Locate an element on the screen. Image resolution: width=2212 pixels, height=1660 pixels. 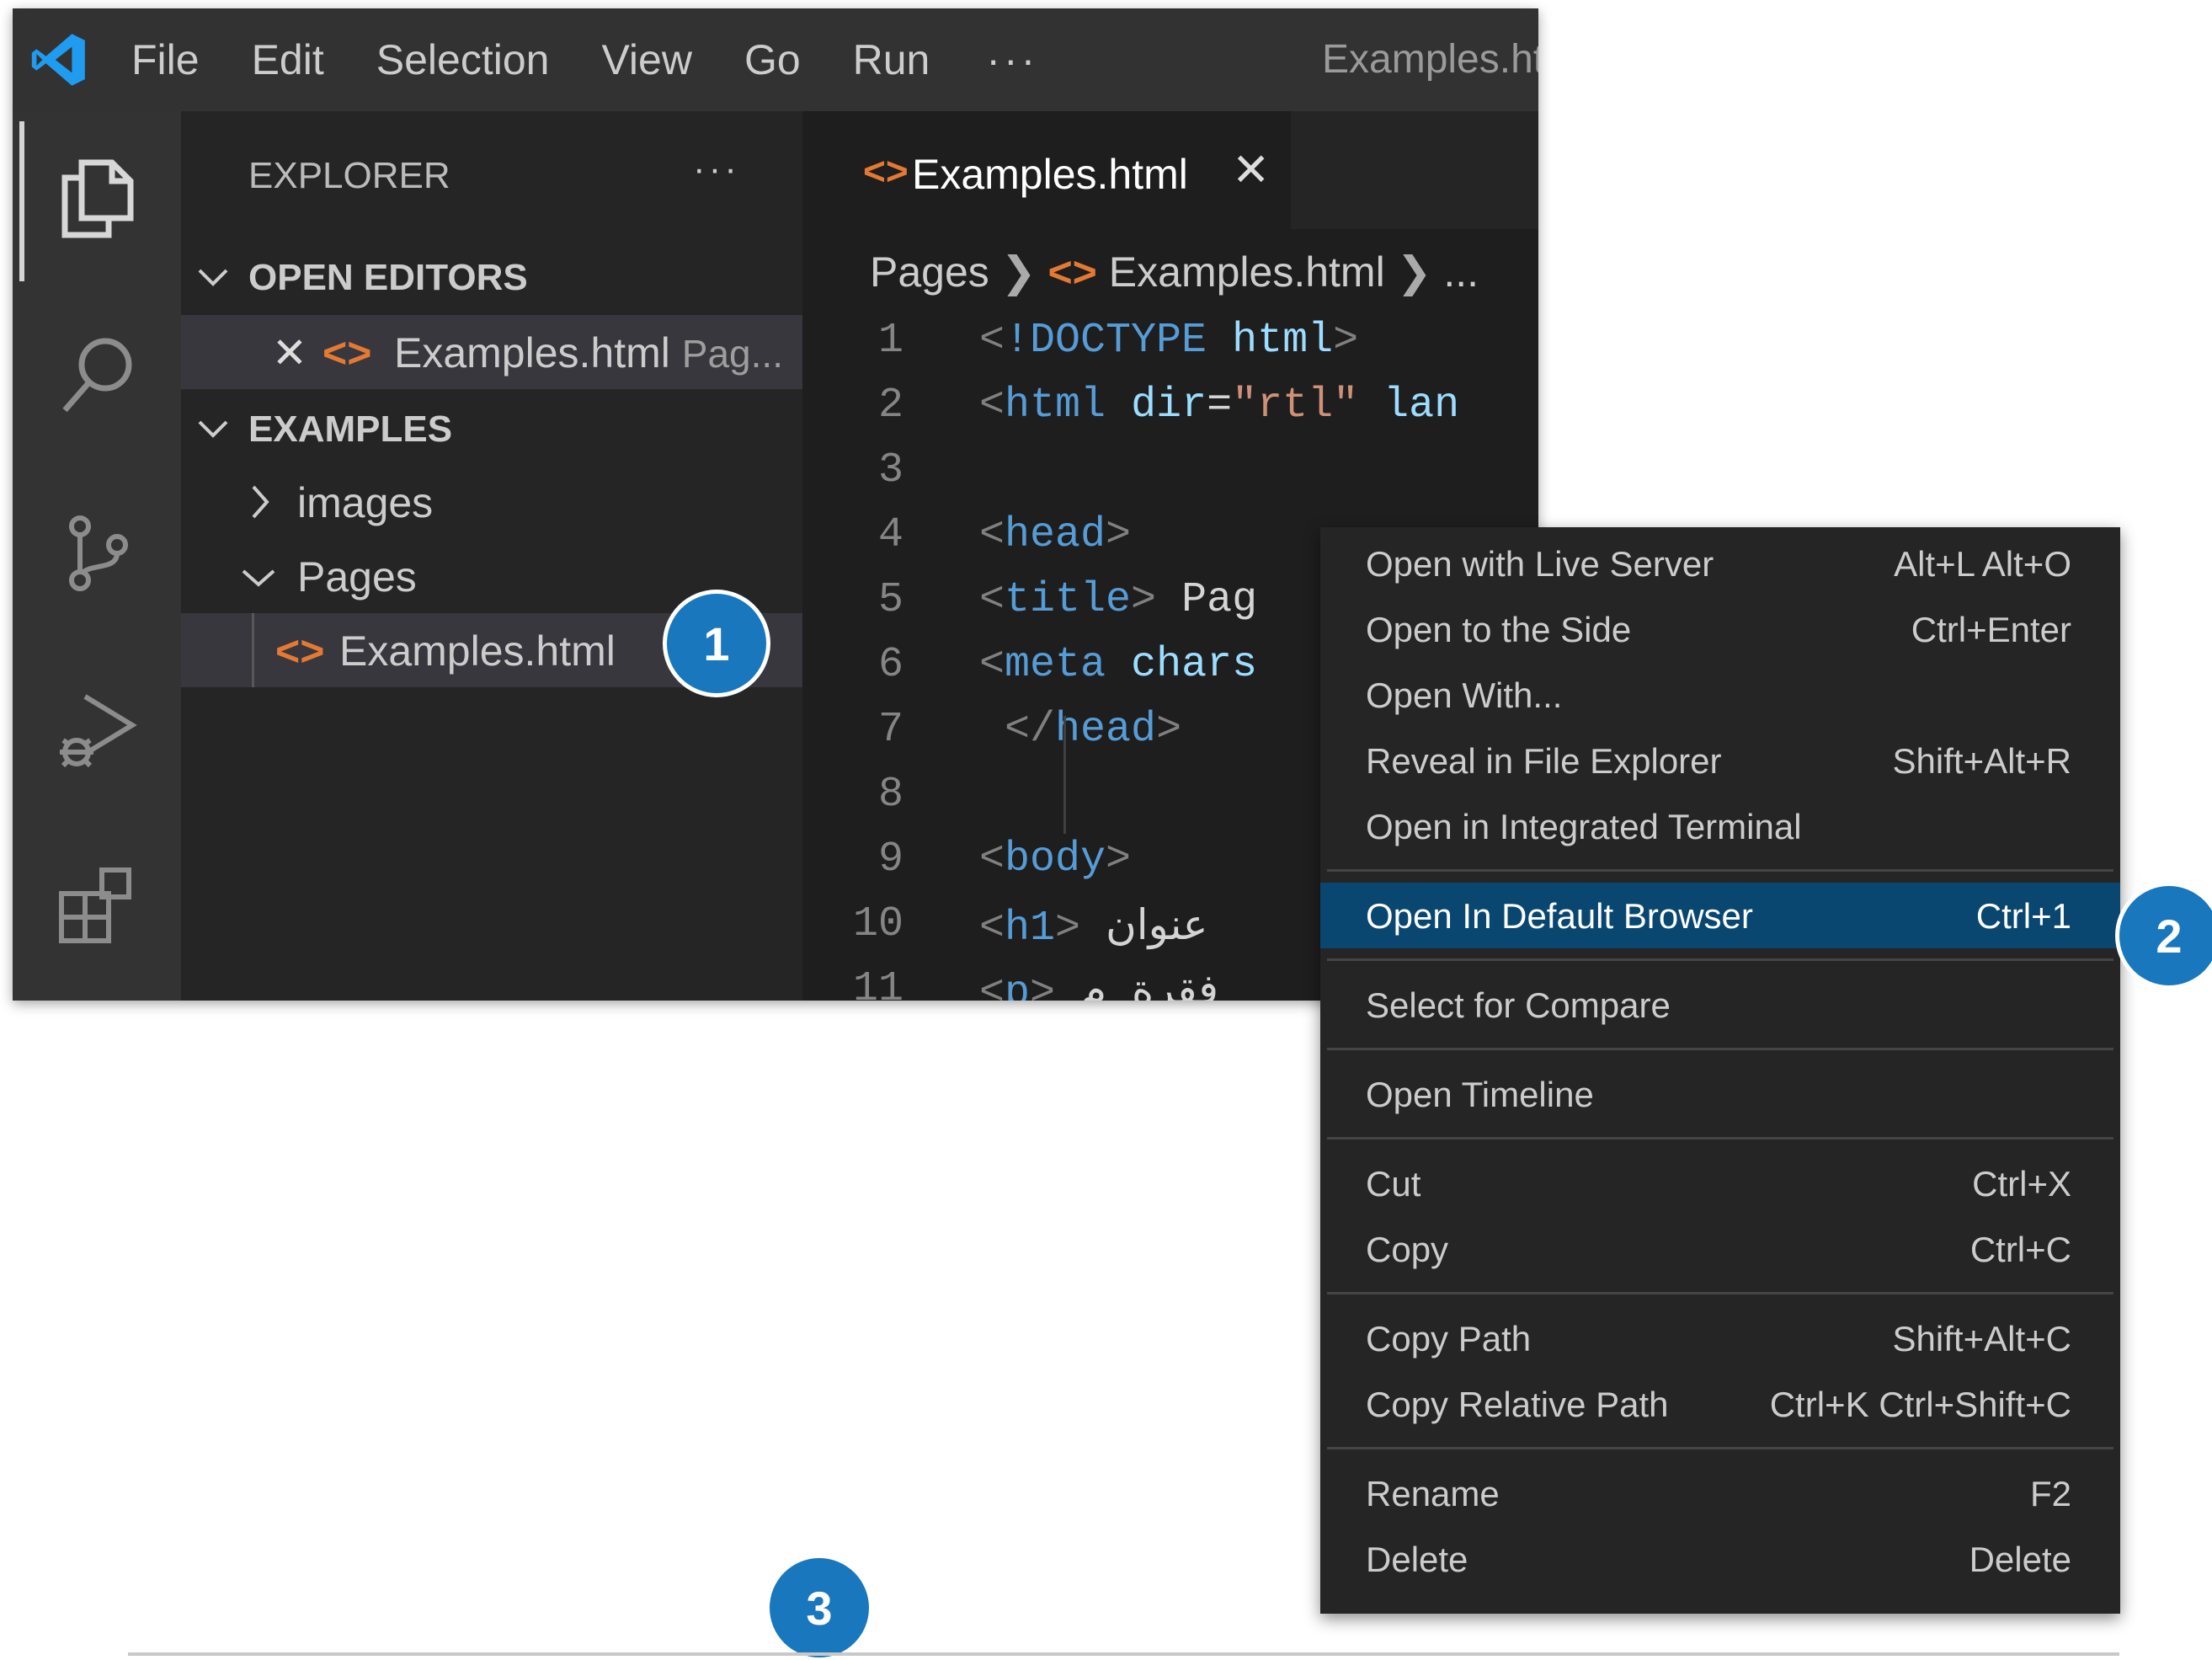
code-token: head is located at coordinates (1055, 535).